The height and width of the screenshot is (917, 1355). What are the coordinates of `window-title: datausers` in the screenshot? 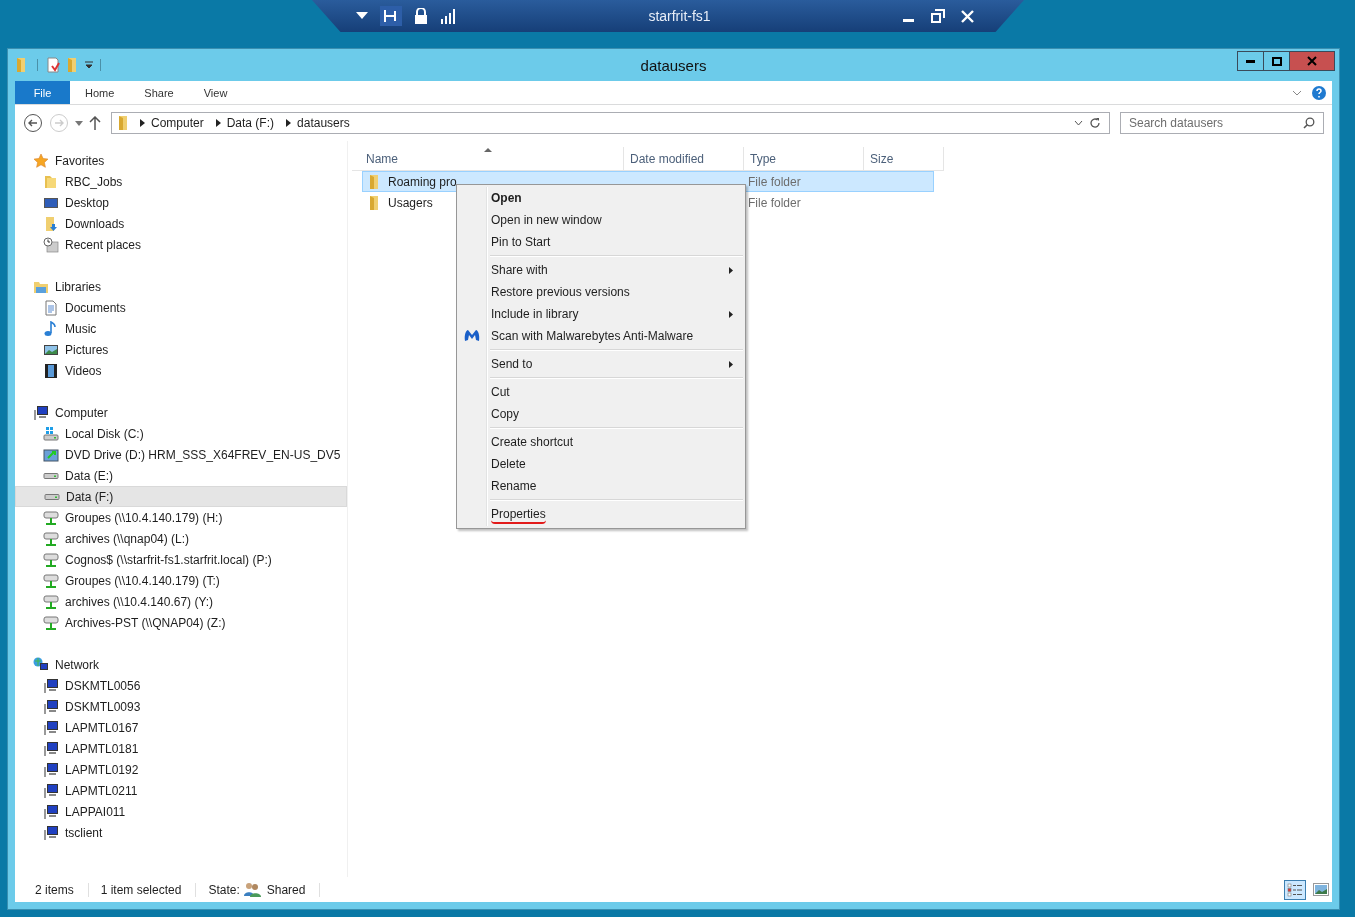 It's located at (673, 65).